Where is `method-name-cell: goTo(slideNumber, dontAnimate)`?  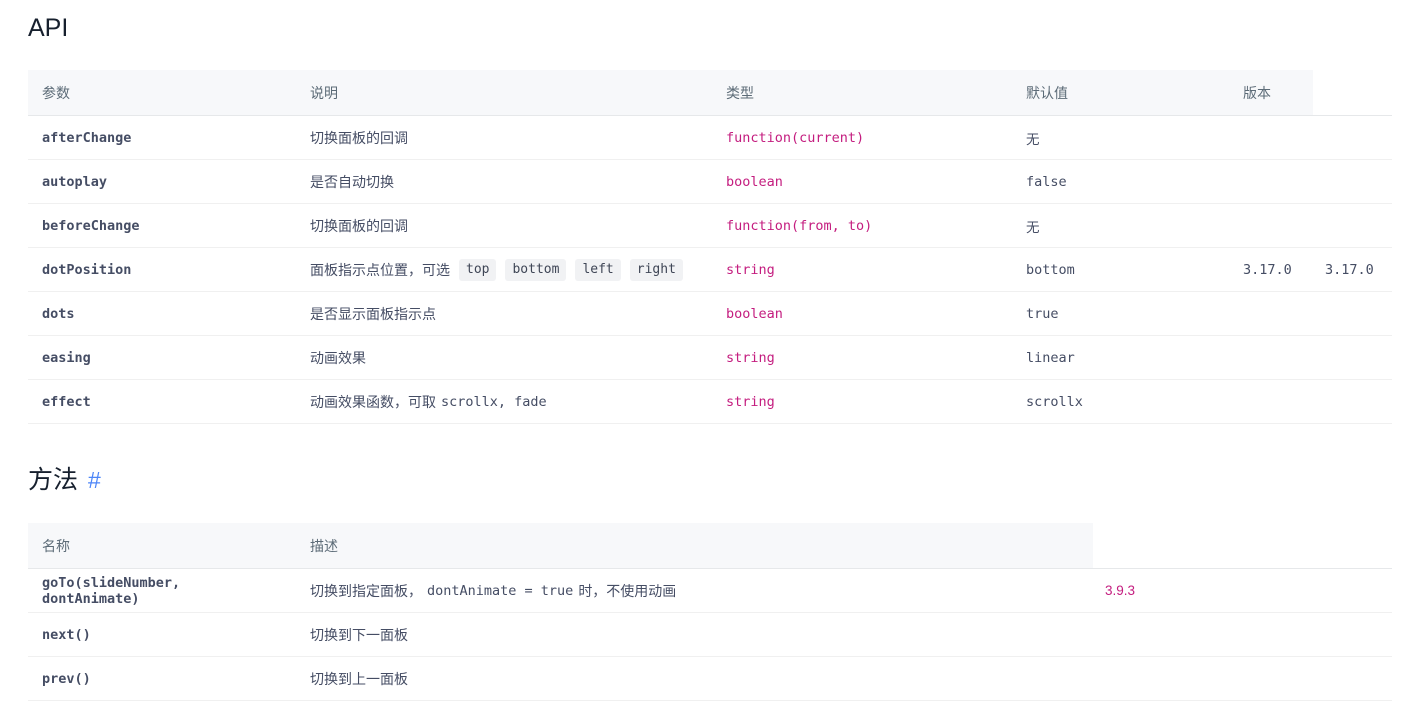
method-name-cell: goTo(slideNumber, dontAnimate) is located at coordinates (111, 590).